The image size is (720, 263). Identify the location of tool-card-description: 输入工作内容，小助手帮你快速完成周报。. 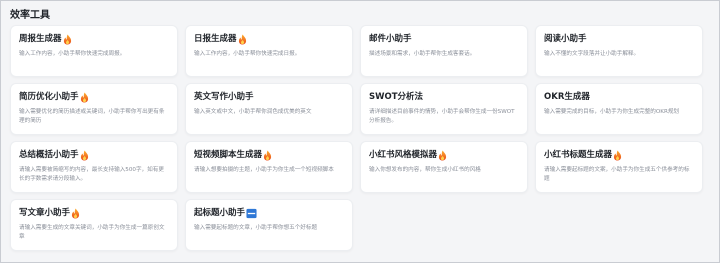
(72, 54).